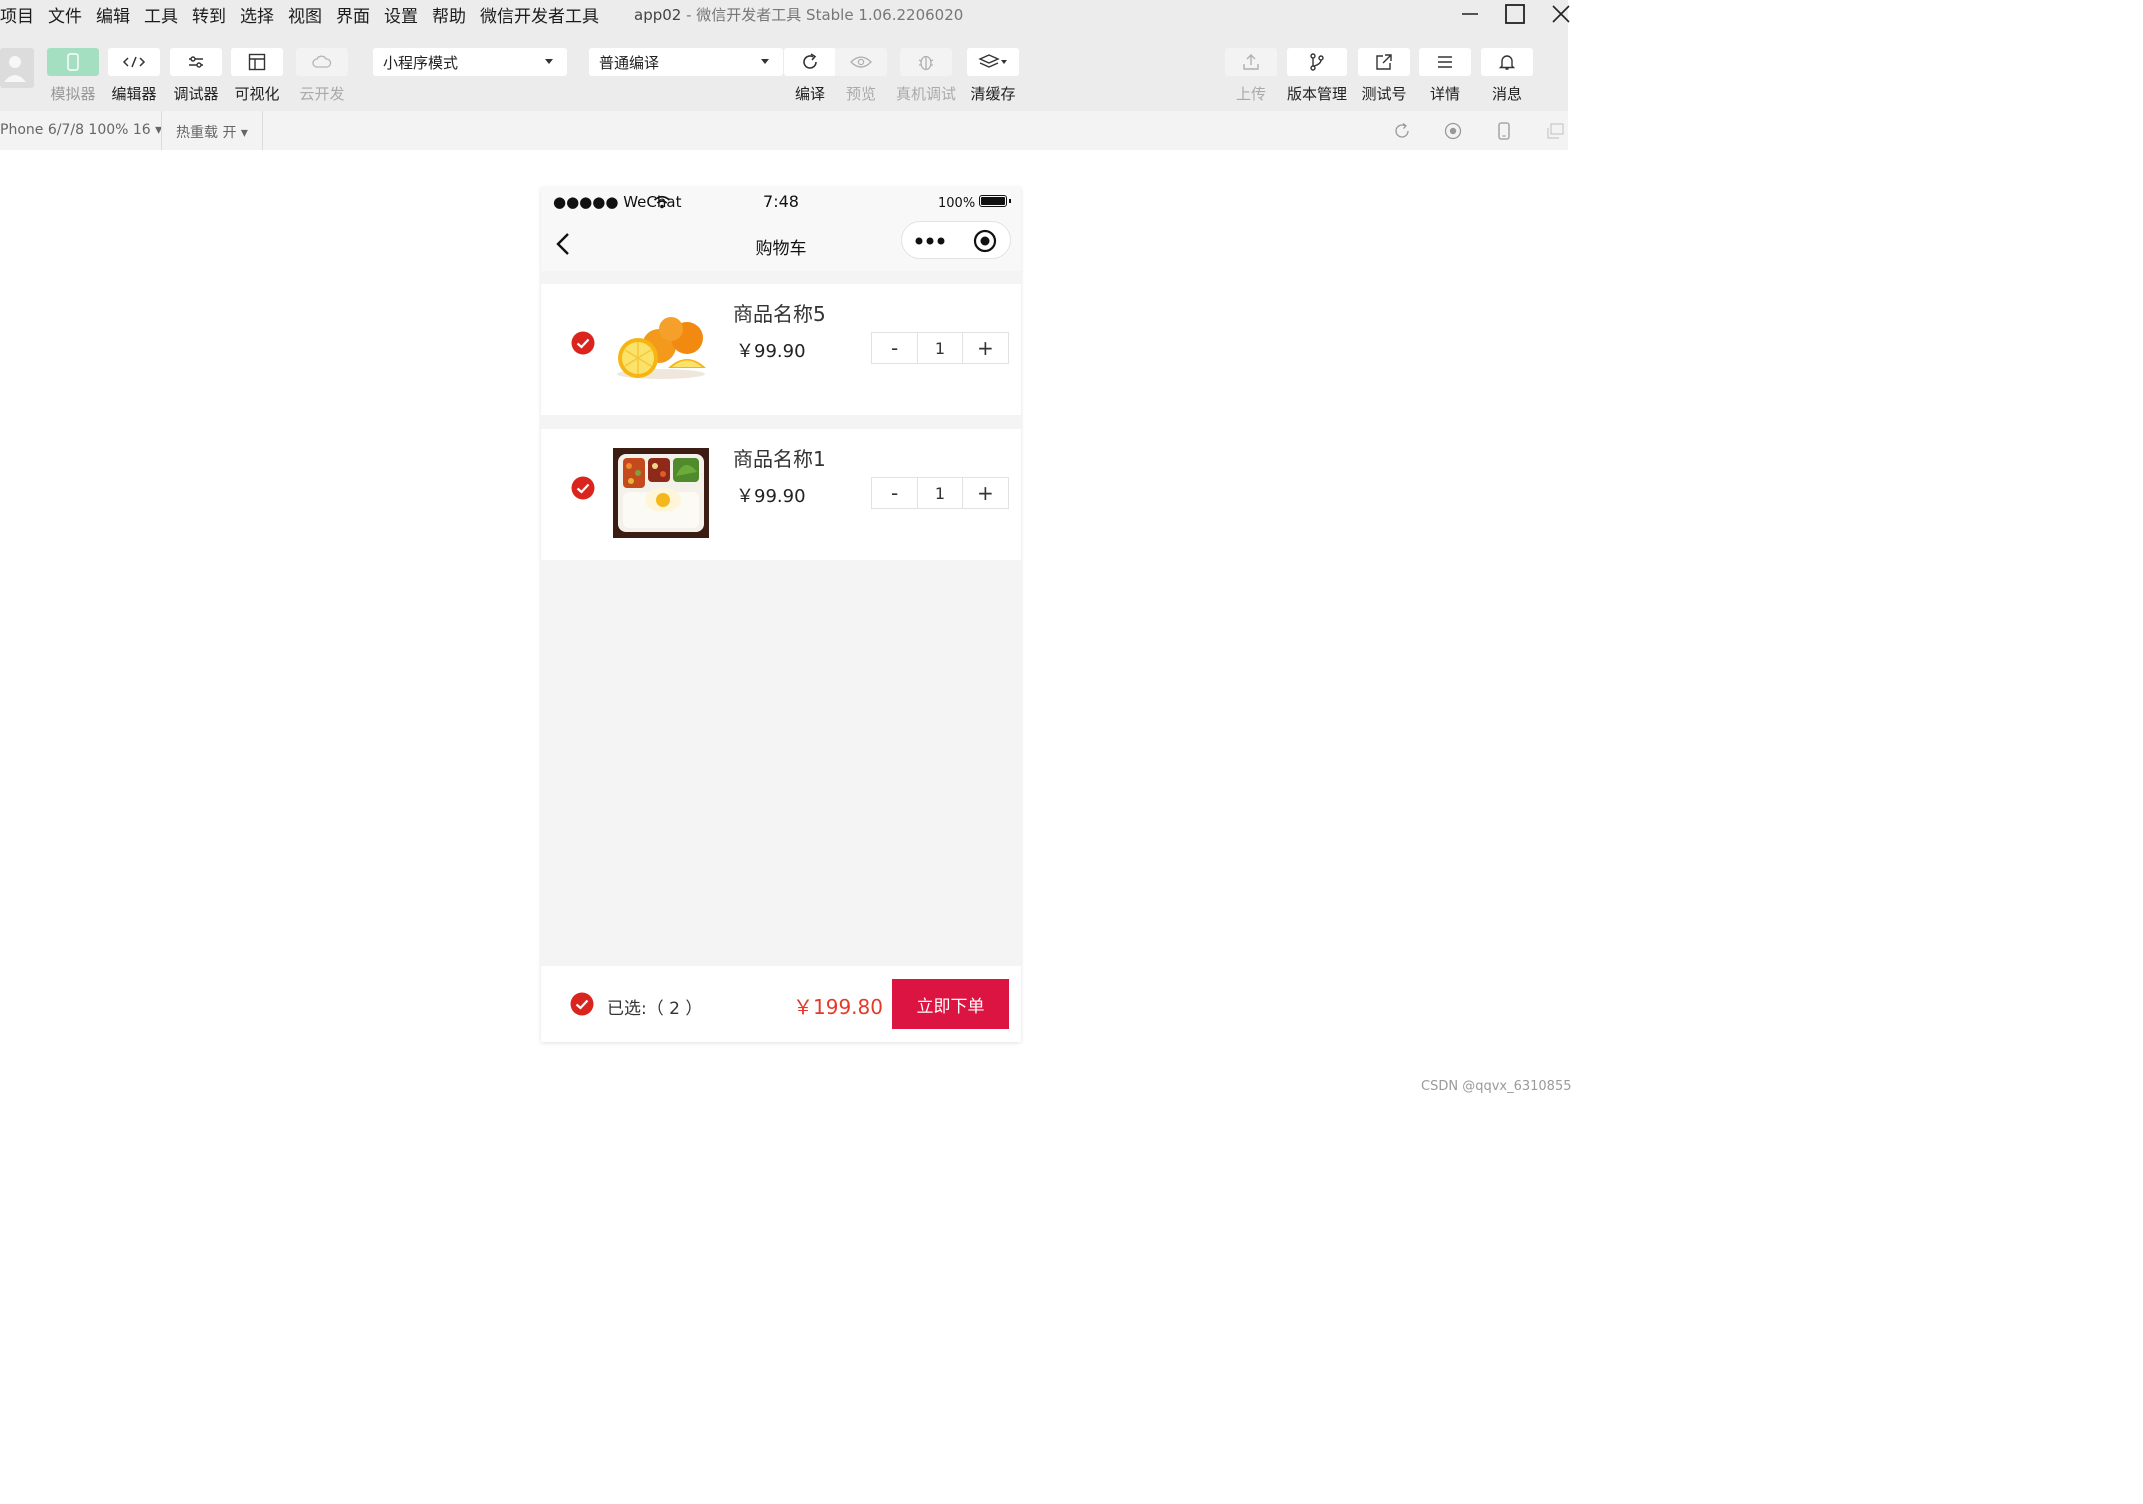  I want to click on cart-item: 商品名称5 ￥99.90 - 1 +, so click(781, 349).